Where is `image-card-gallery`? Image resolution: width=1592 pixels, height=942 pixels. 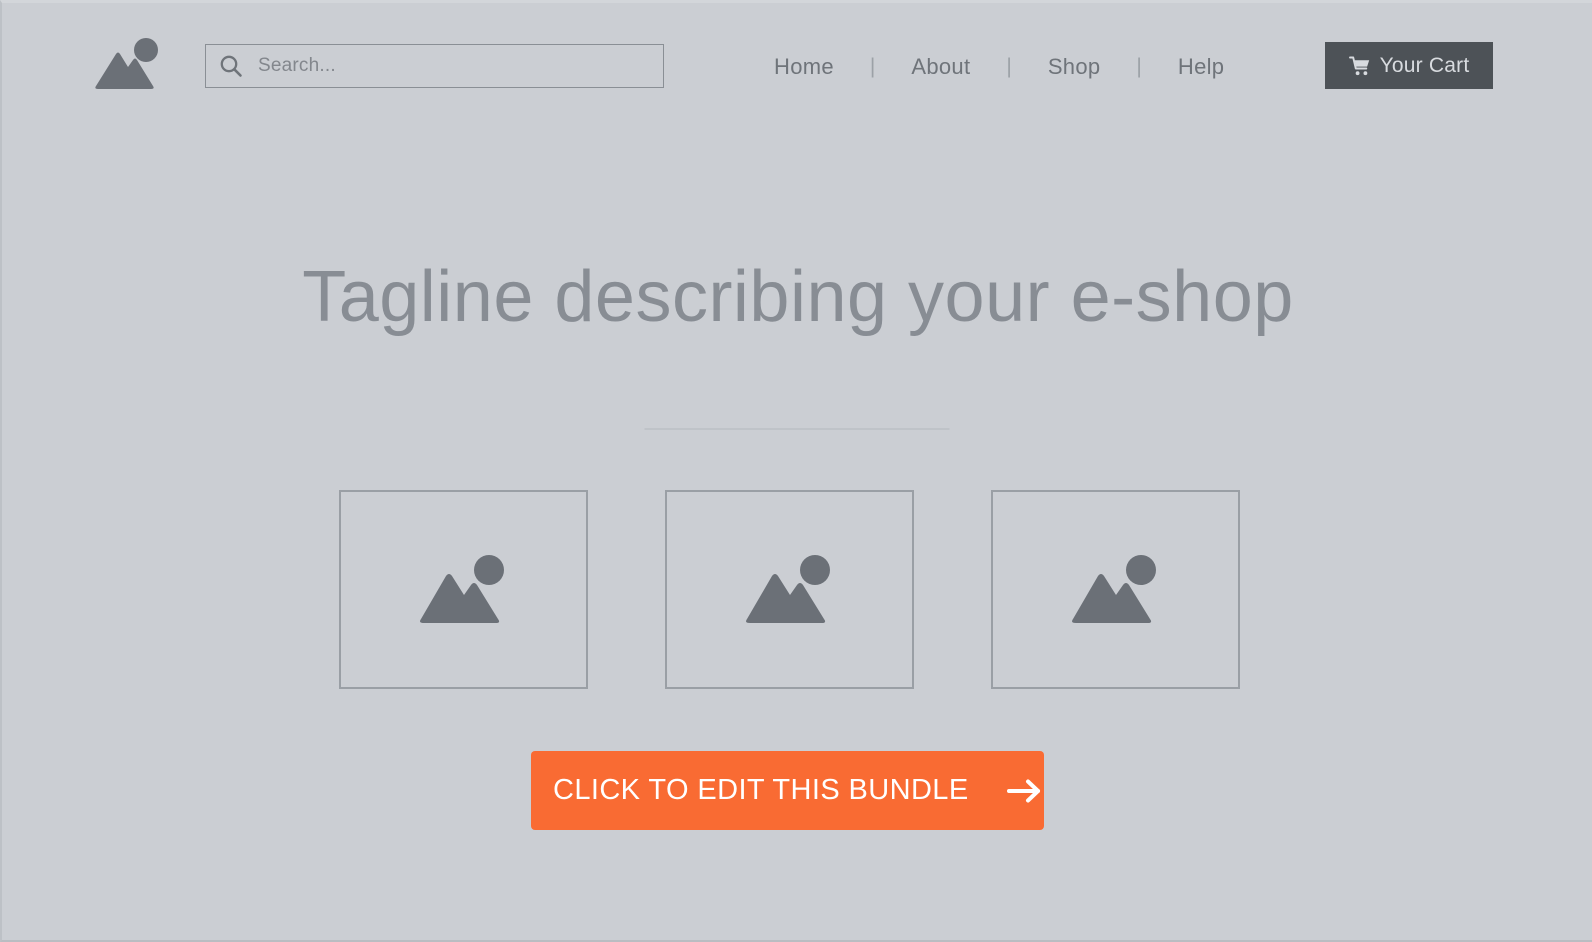
image-card-gallery is located at coordinates (789, 589).